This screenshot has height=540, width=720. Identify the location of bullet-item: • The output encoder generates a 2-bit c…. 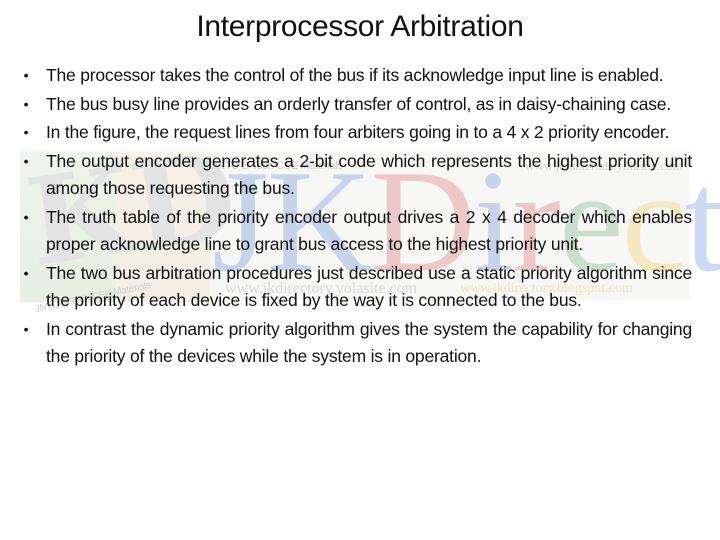
(356, 175).